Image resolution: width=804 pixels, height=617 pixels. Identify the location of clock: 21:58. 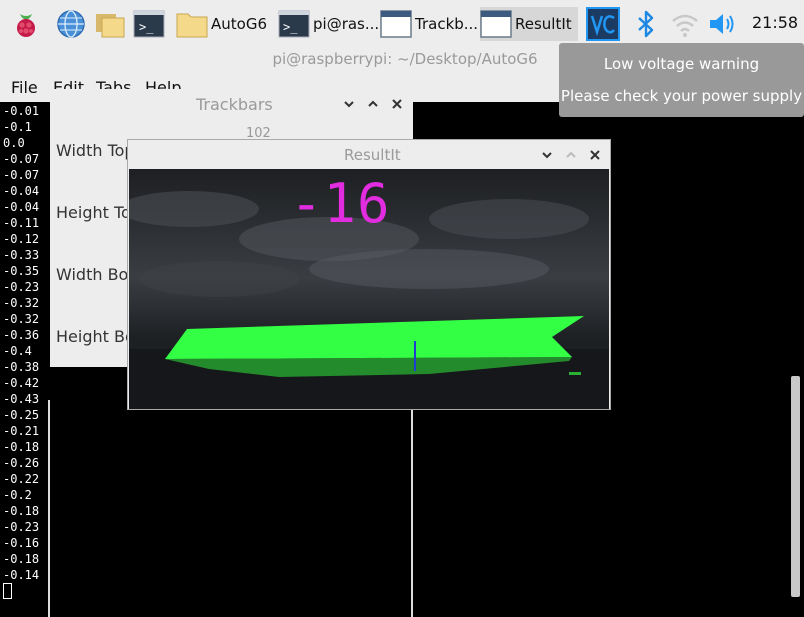
(775, 22).